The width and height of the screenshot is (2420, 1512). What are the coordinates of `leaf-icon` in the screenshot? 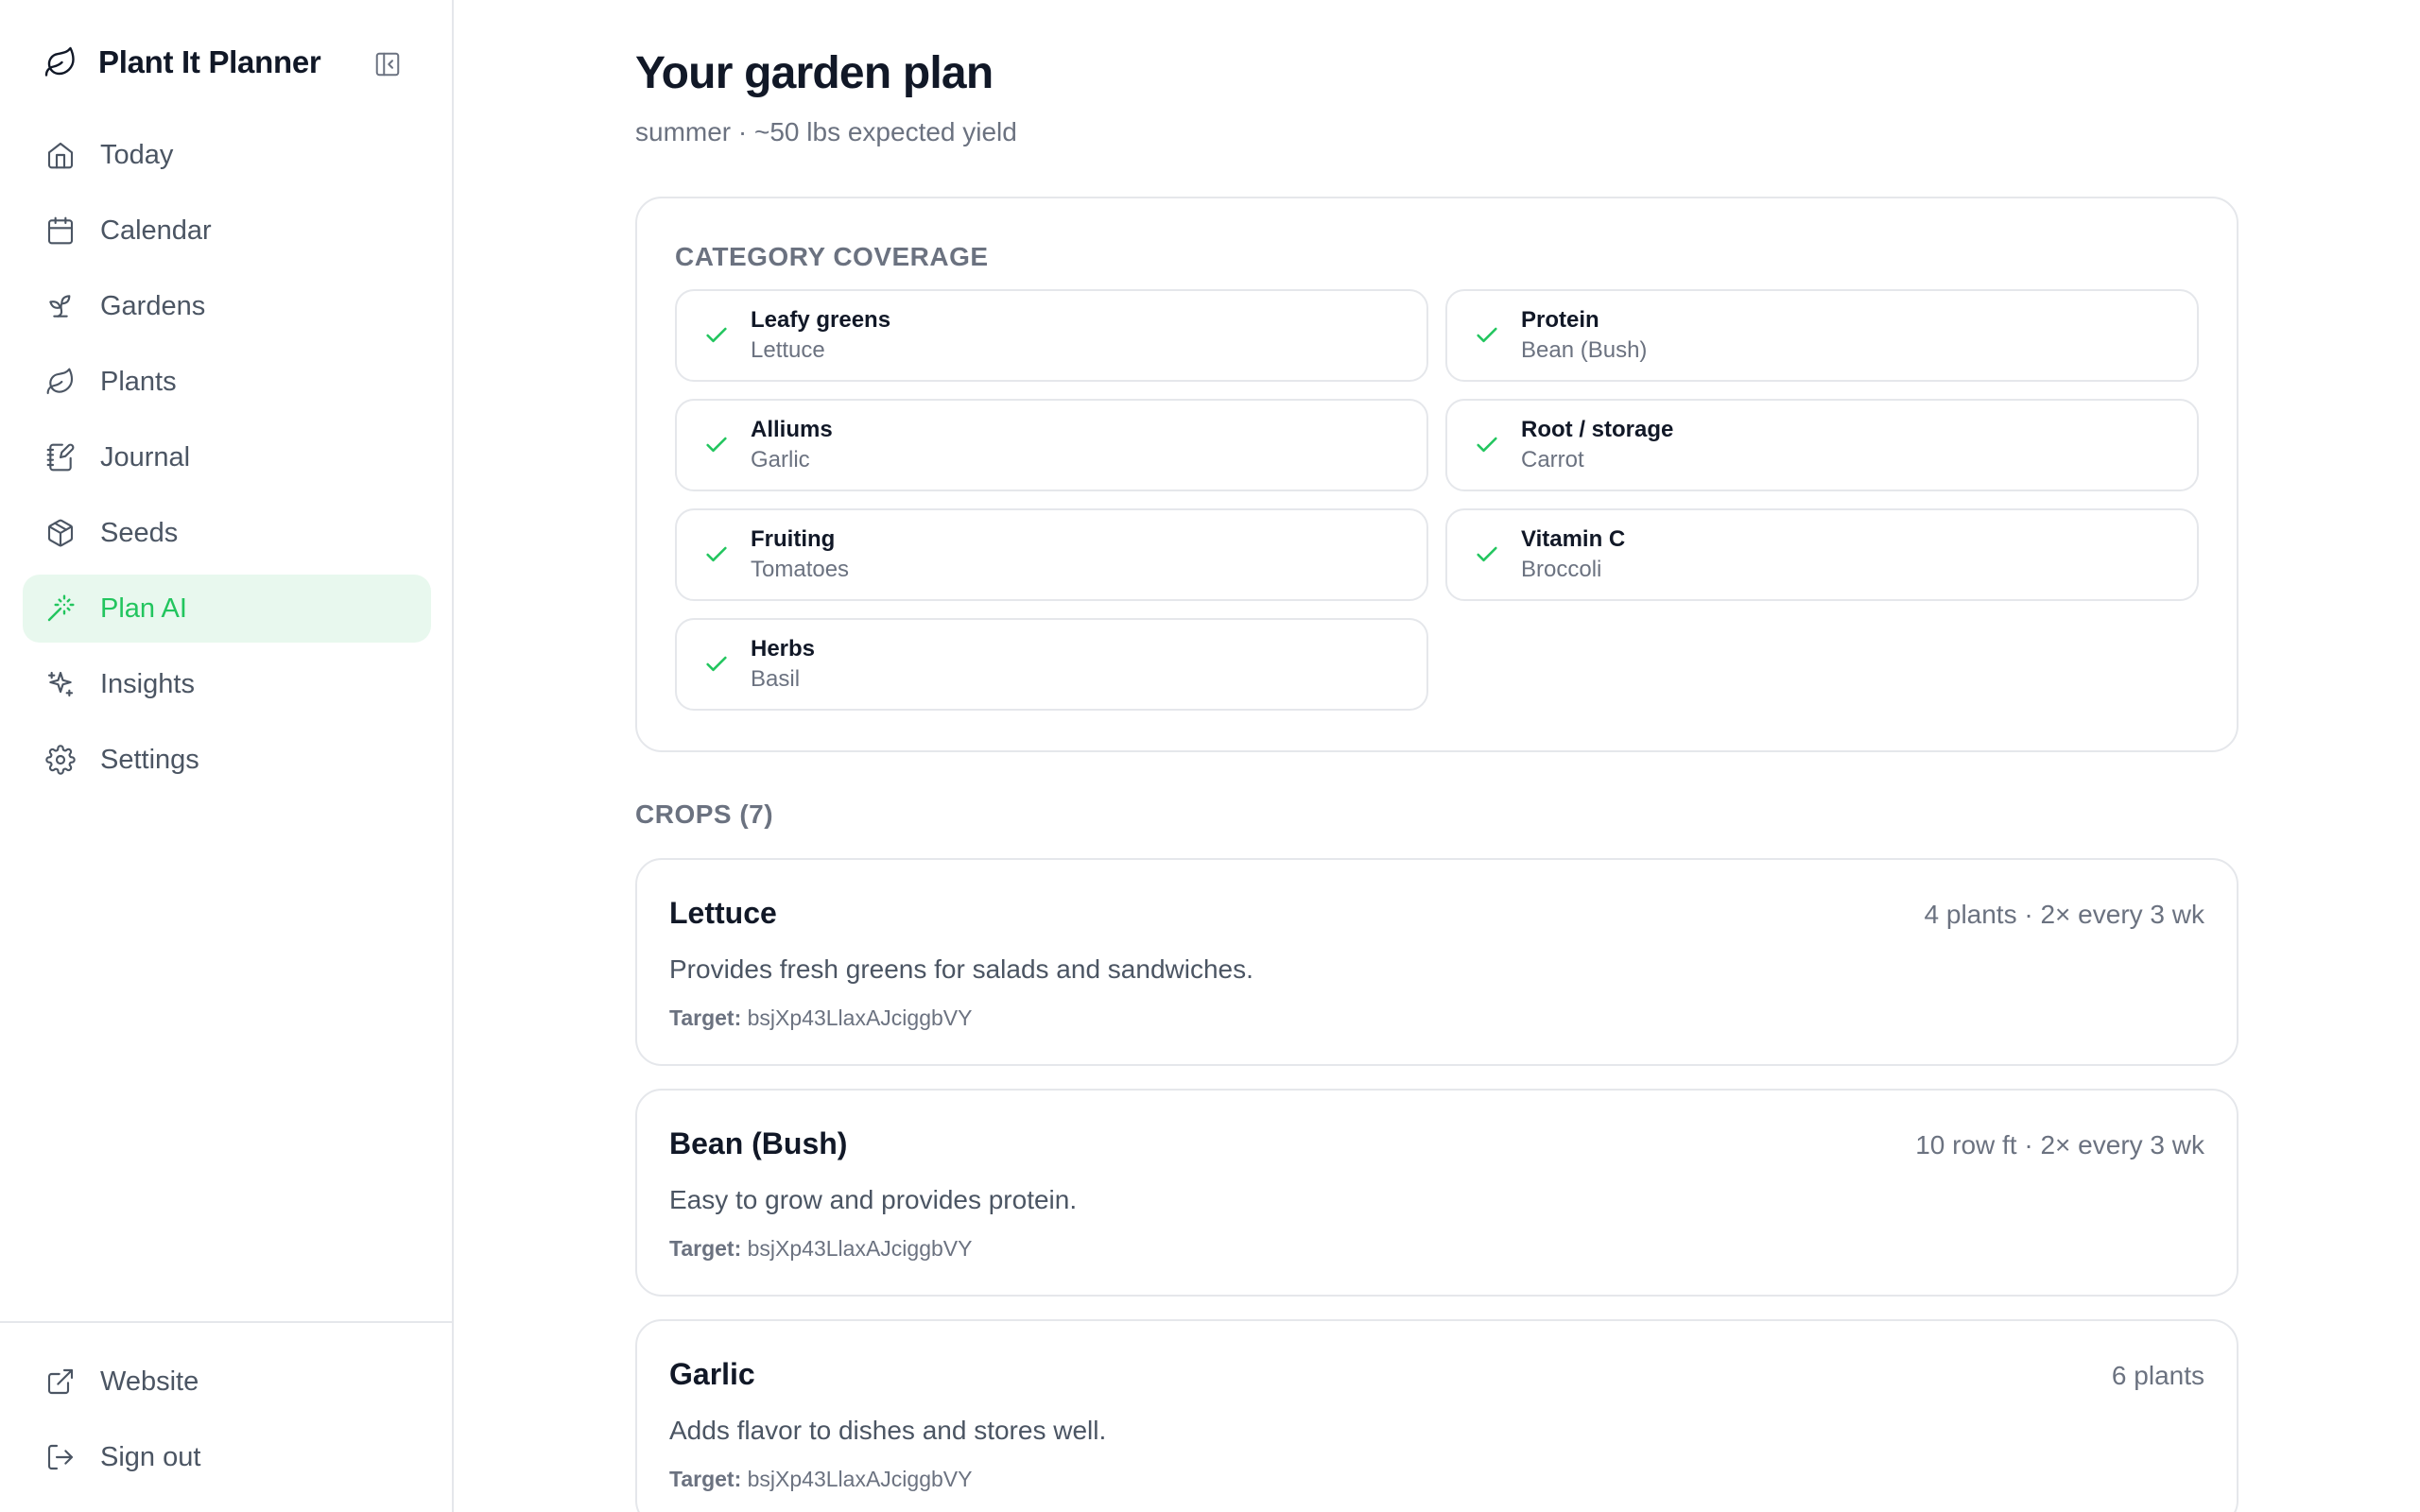 It's located at (60, 382).